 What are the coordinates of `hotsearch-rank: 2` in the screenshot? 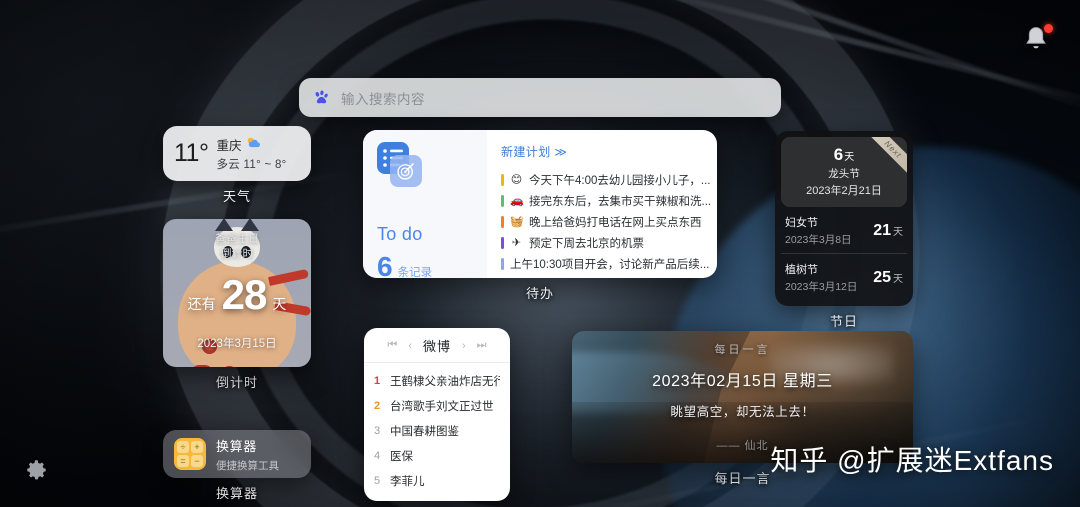 It's located at (377, 405).